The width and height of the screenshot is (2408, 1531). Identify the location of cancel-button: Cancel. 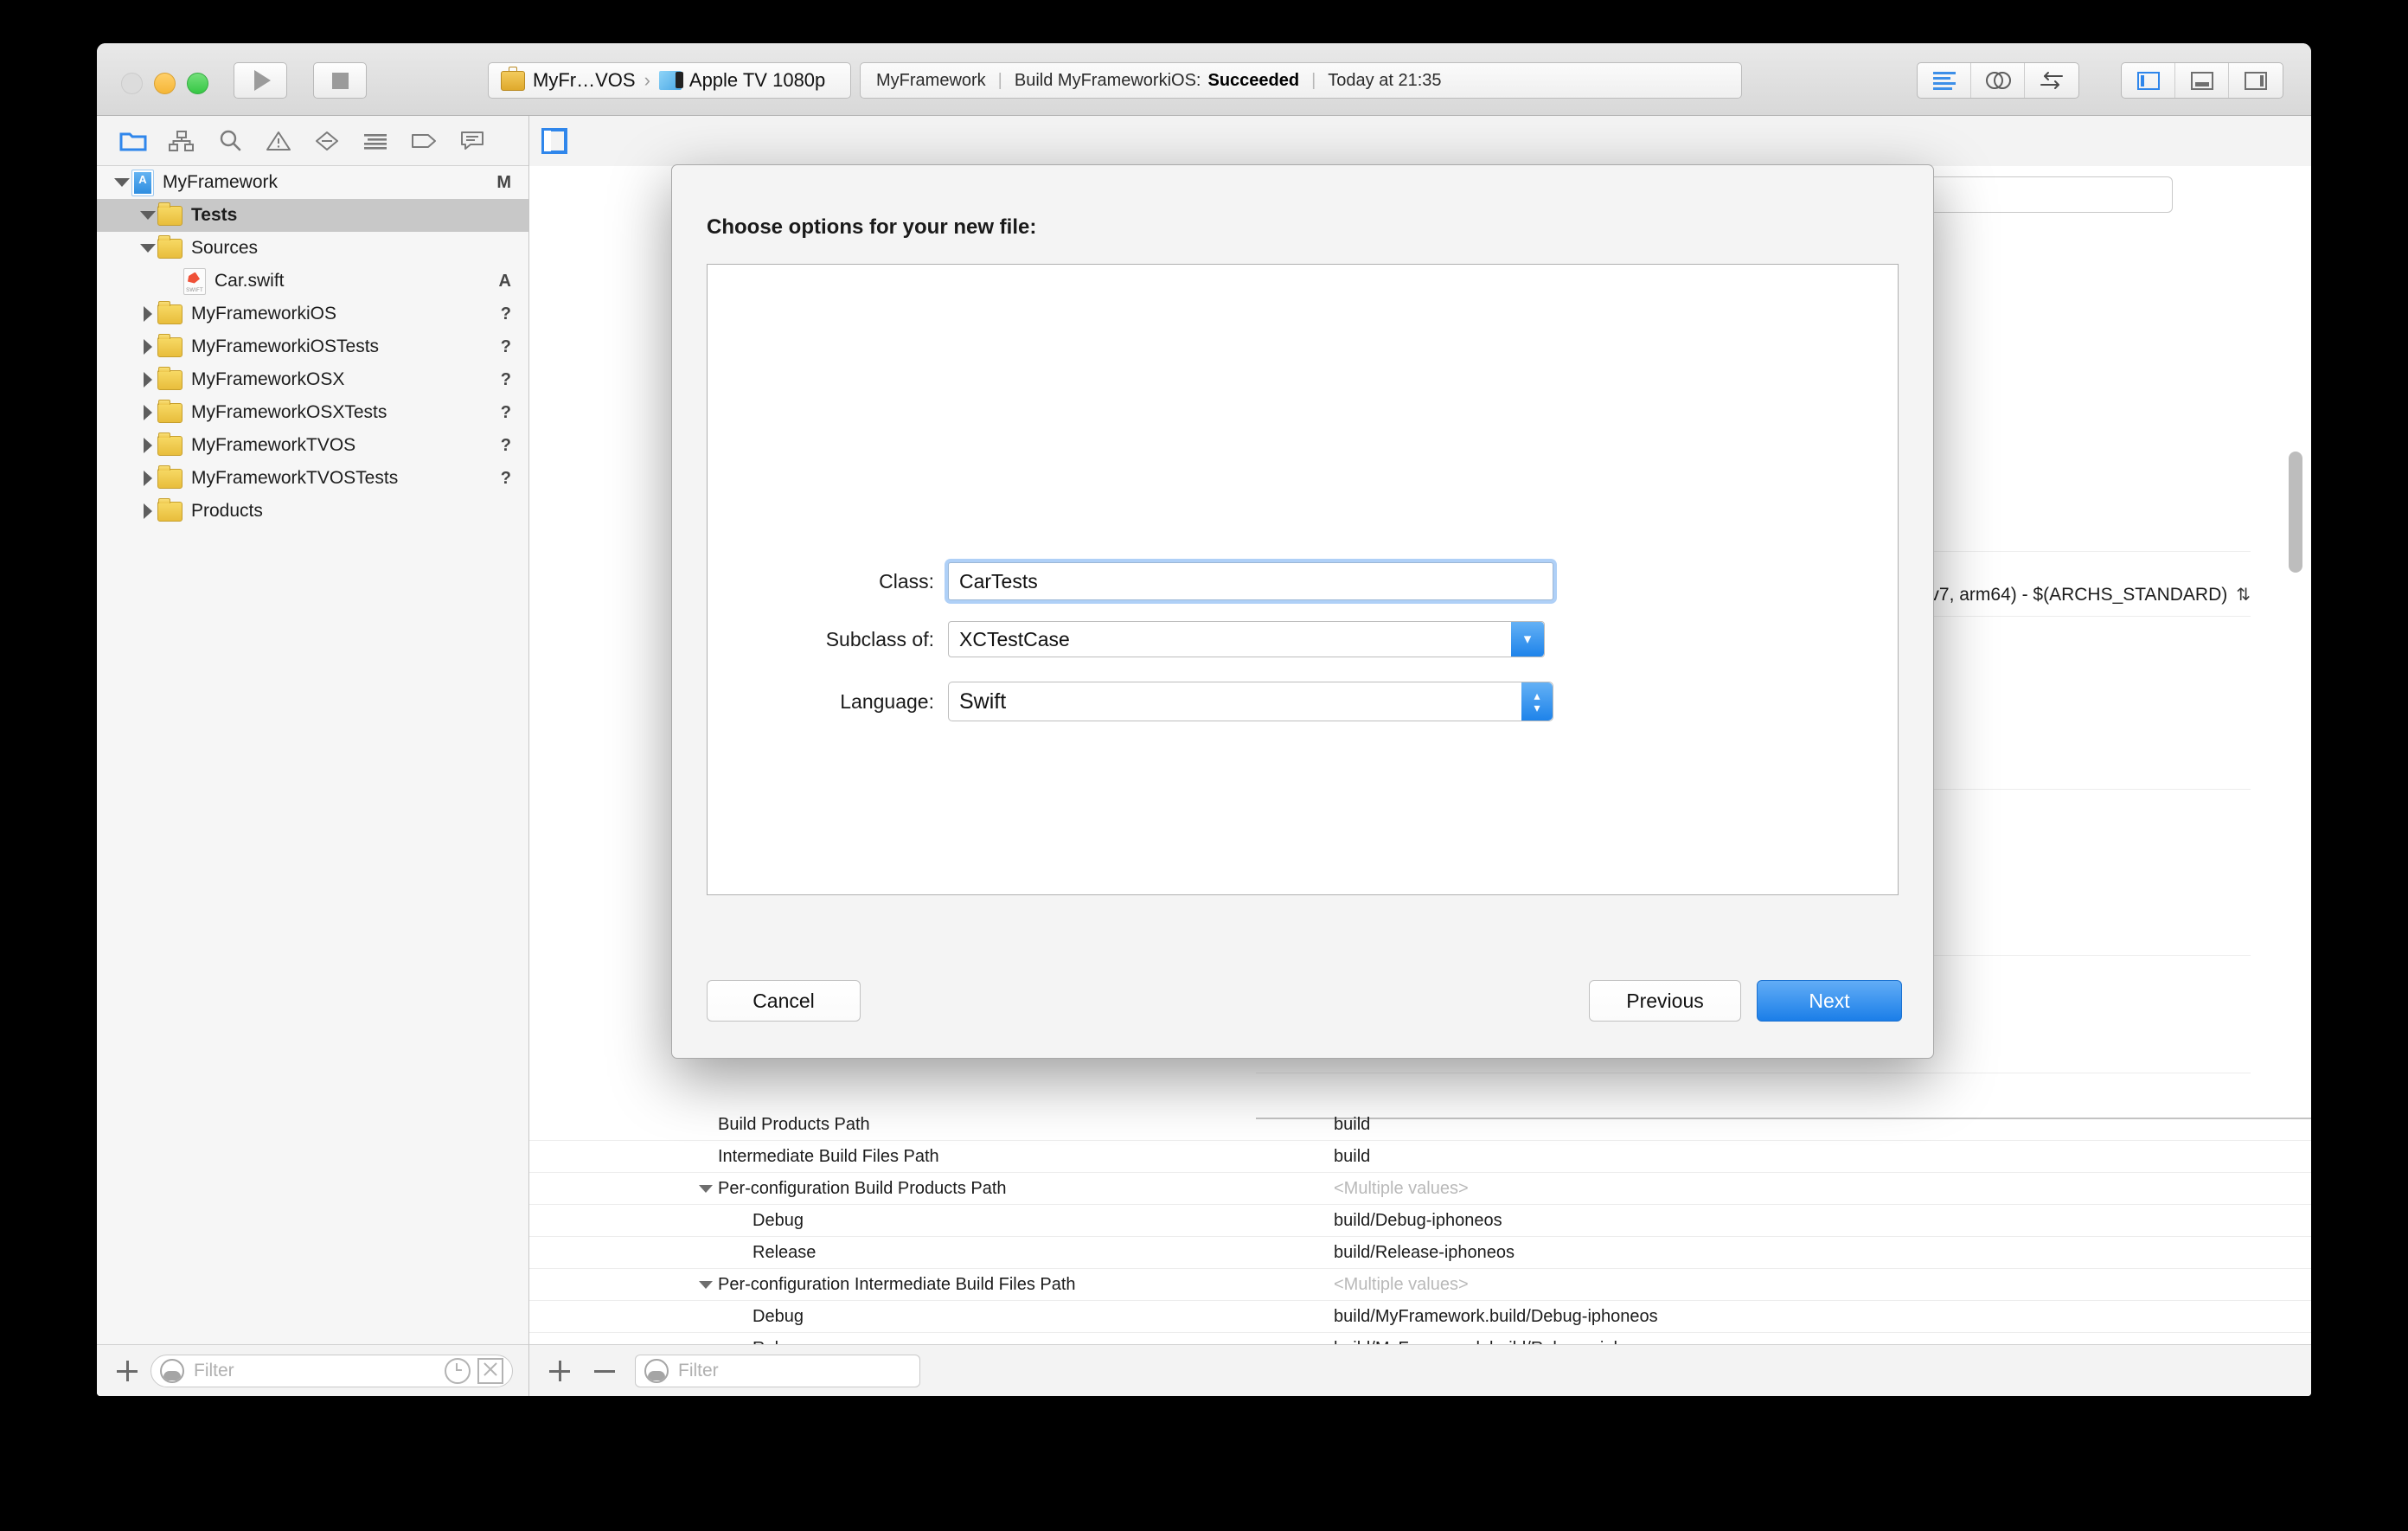
(784, 1001).